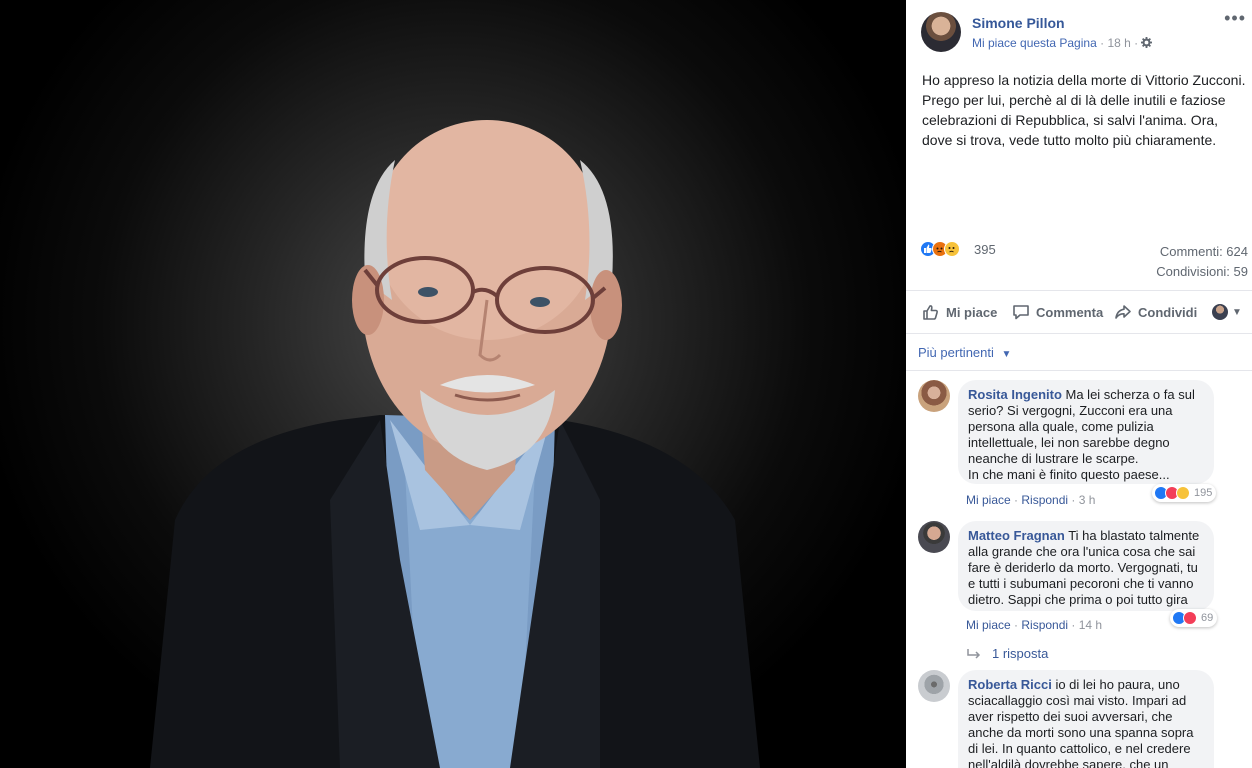 The height and width of the screenshot is (768, 1252). What do you see at coordinates (1020, 653) in the screenshot?
I see `replies-count-label: 1 risposta` at bounding box center [1020, 653].